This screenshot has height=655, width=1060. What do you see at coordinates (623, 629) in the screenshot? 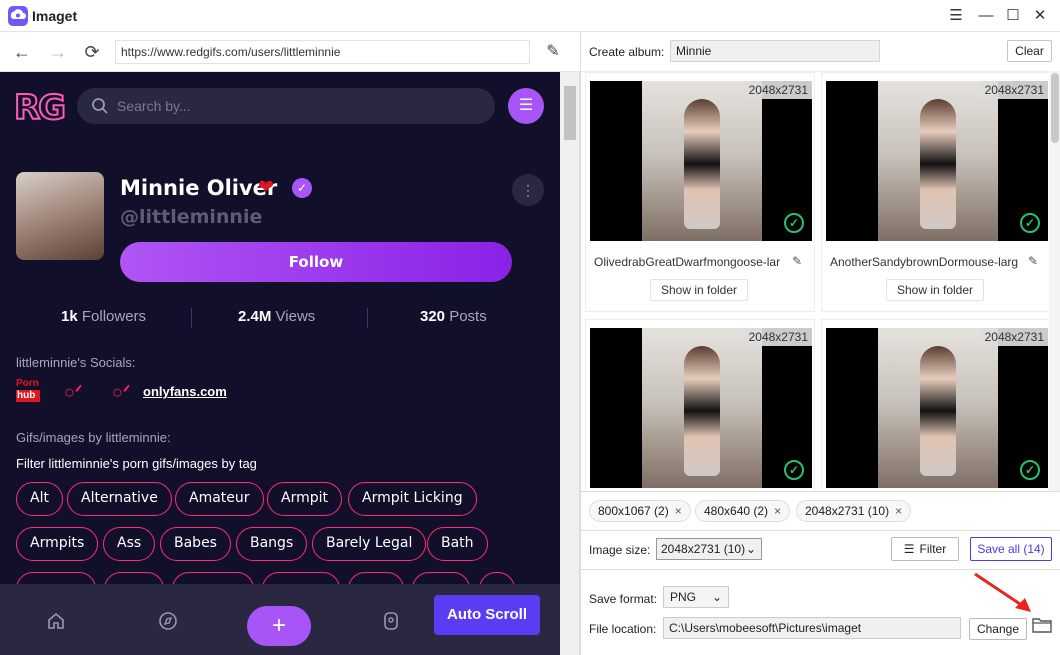
I see `file-location-label: File location:` at bounding box center [623, 629].